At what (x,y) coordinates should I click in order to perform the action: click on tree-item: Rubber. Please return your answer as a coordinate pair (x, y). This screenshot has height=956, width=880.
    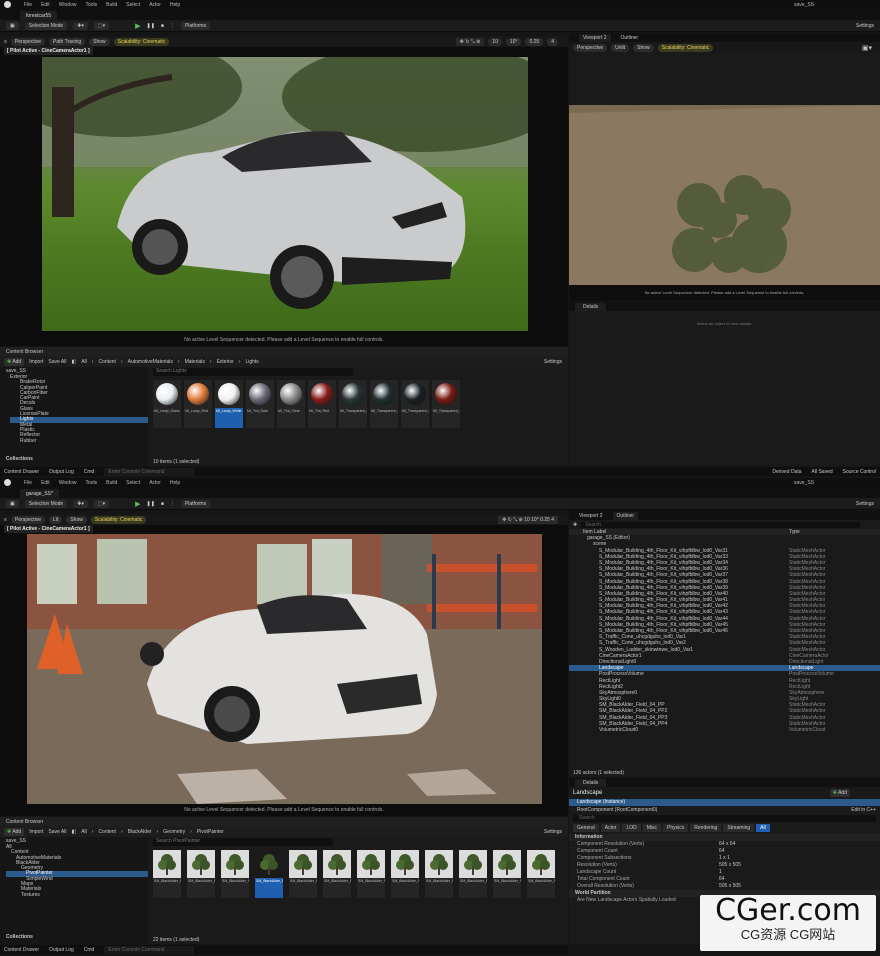
    Looking at the image, I should click on (79, 441).